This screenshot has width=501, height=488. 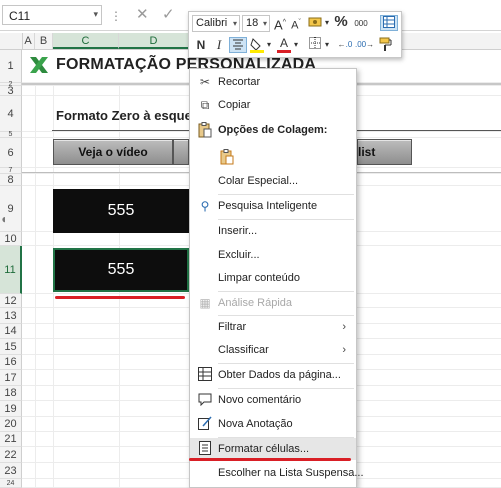 I want to click on row-header: 17, so click(x=11, y=378).